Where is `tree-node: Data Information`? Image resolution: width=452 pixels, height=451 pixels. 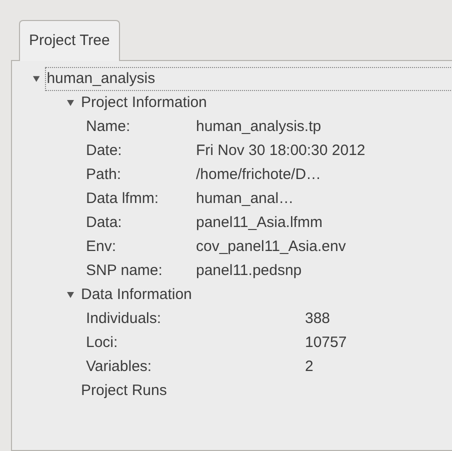 tree-node: Data Information is located at coordinates (136, 295).